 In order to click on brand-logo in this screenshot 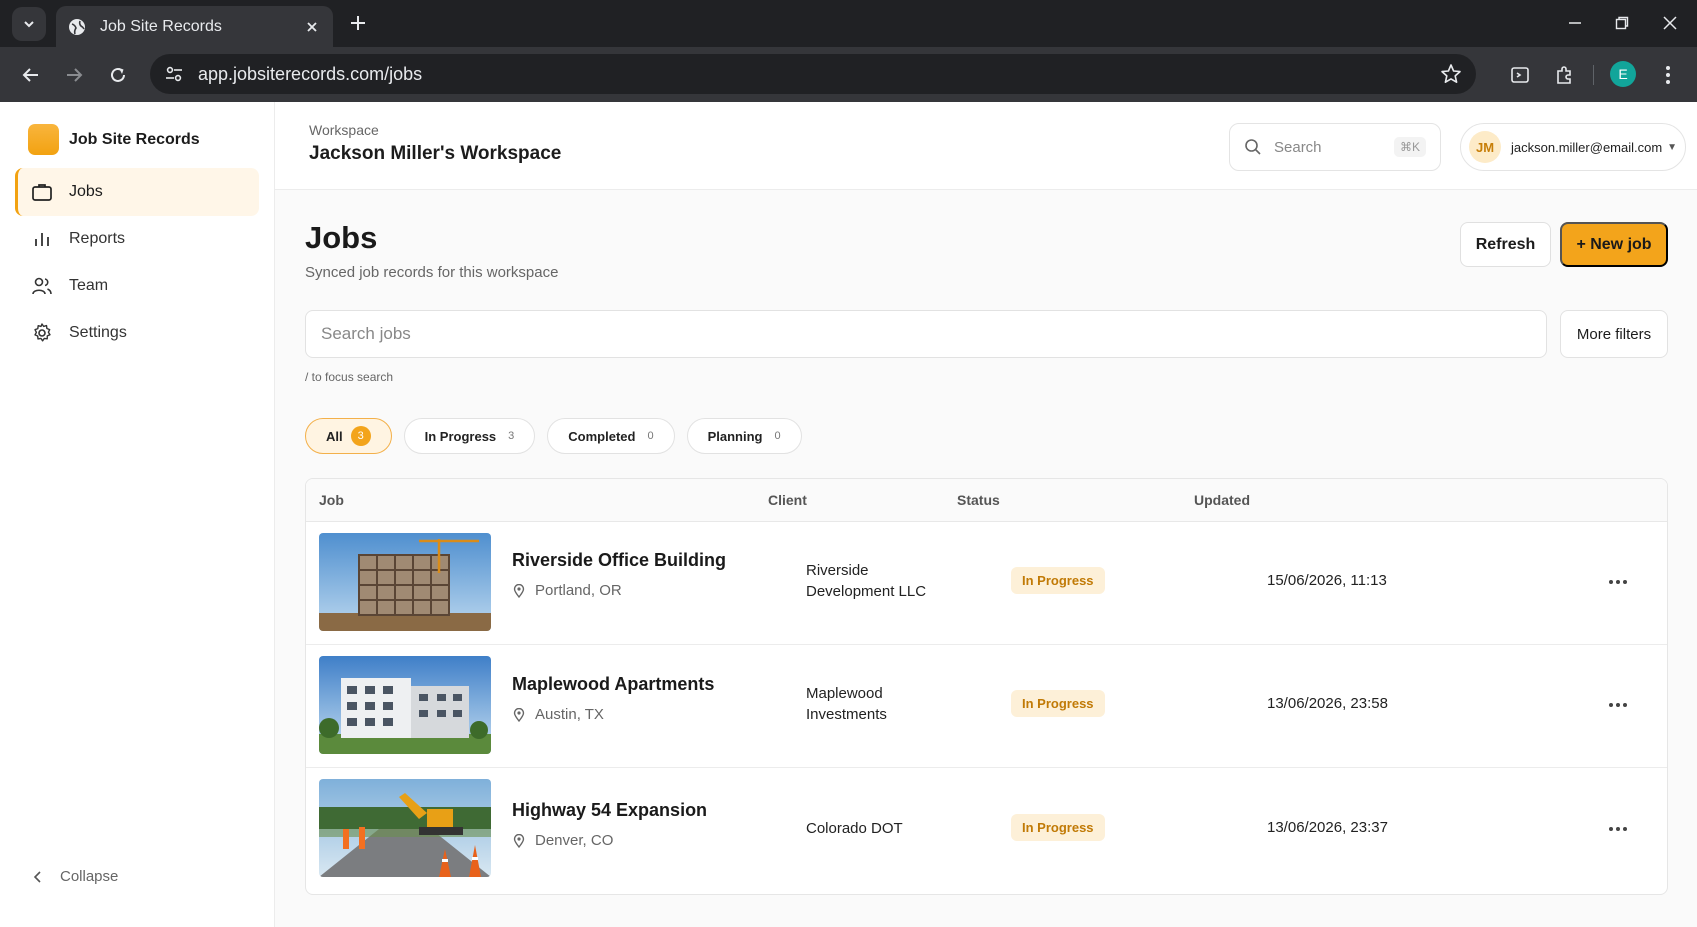, I will do `click(43, 139)`.